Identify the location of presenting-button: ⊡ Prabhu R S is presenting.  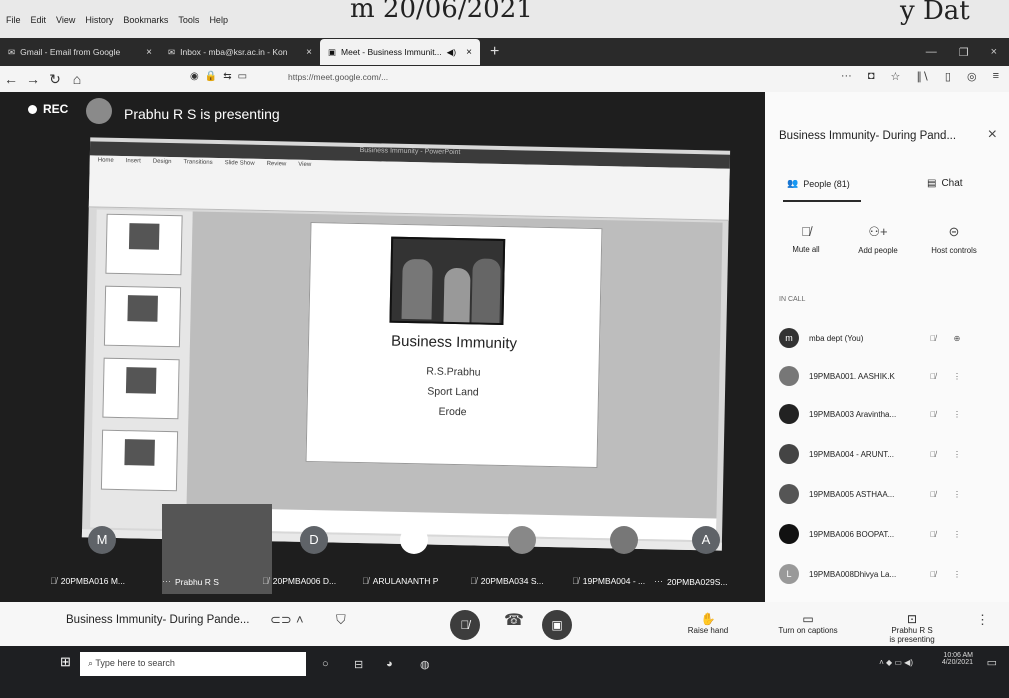
(912, 628).